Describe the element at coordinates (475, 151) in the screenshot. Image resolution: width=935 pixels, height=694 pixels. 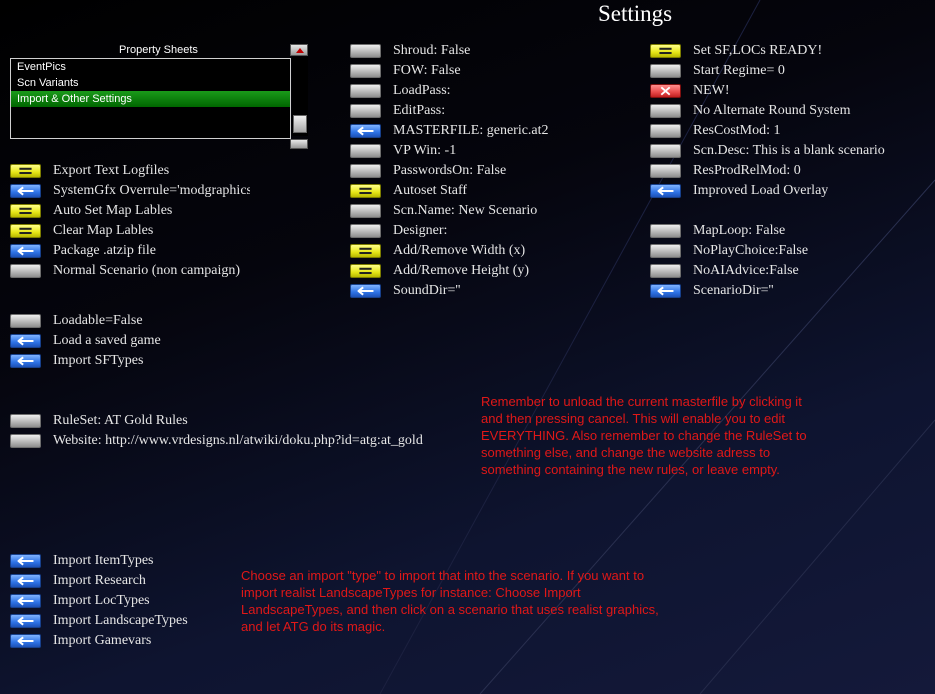
I see `vp-win-row: VP Win: -1` at that location.